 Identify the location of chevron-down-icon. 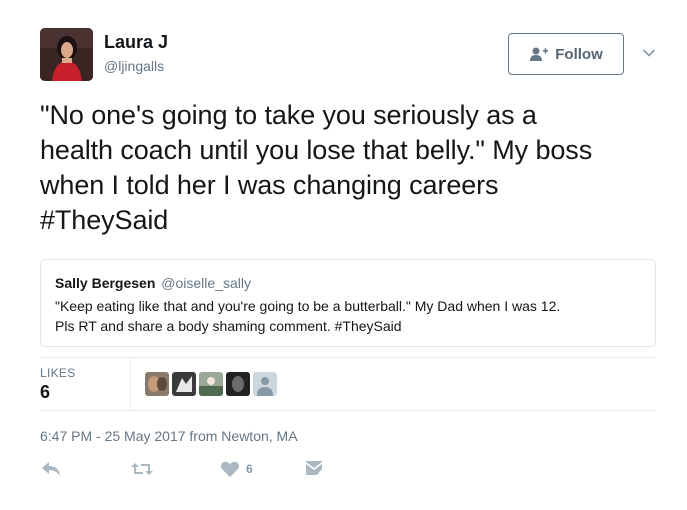
(649, 53).